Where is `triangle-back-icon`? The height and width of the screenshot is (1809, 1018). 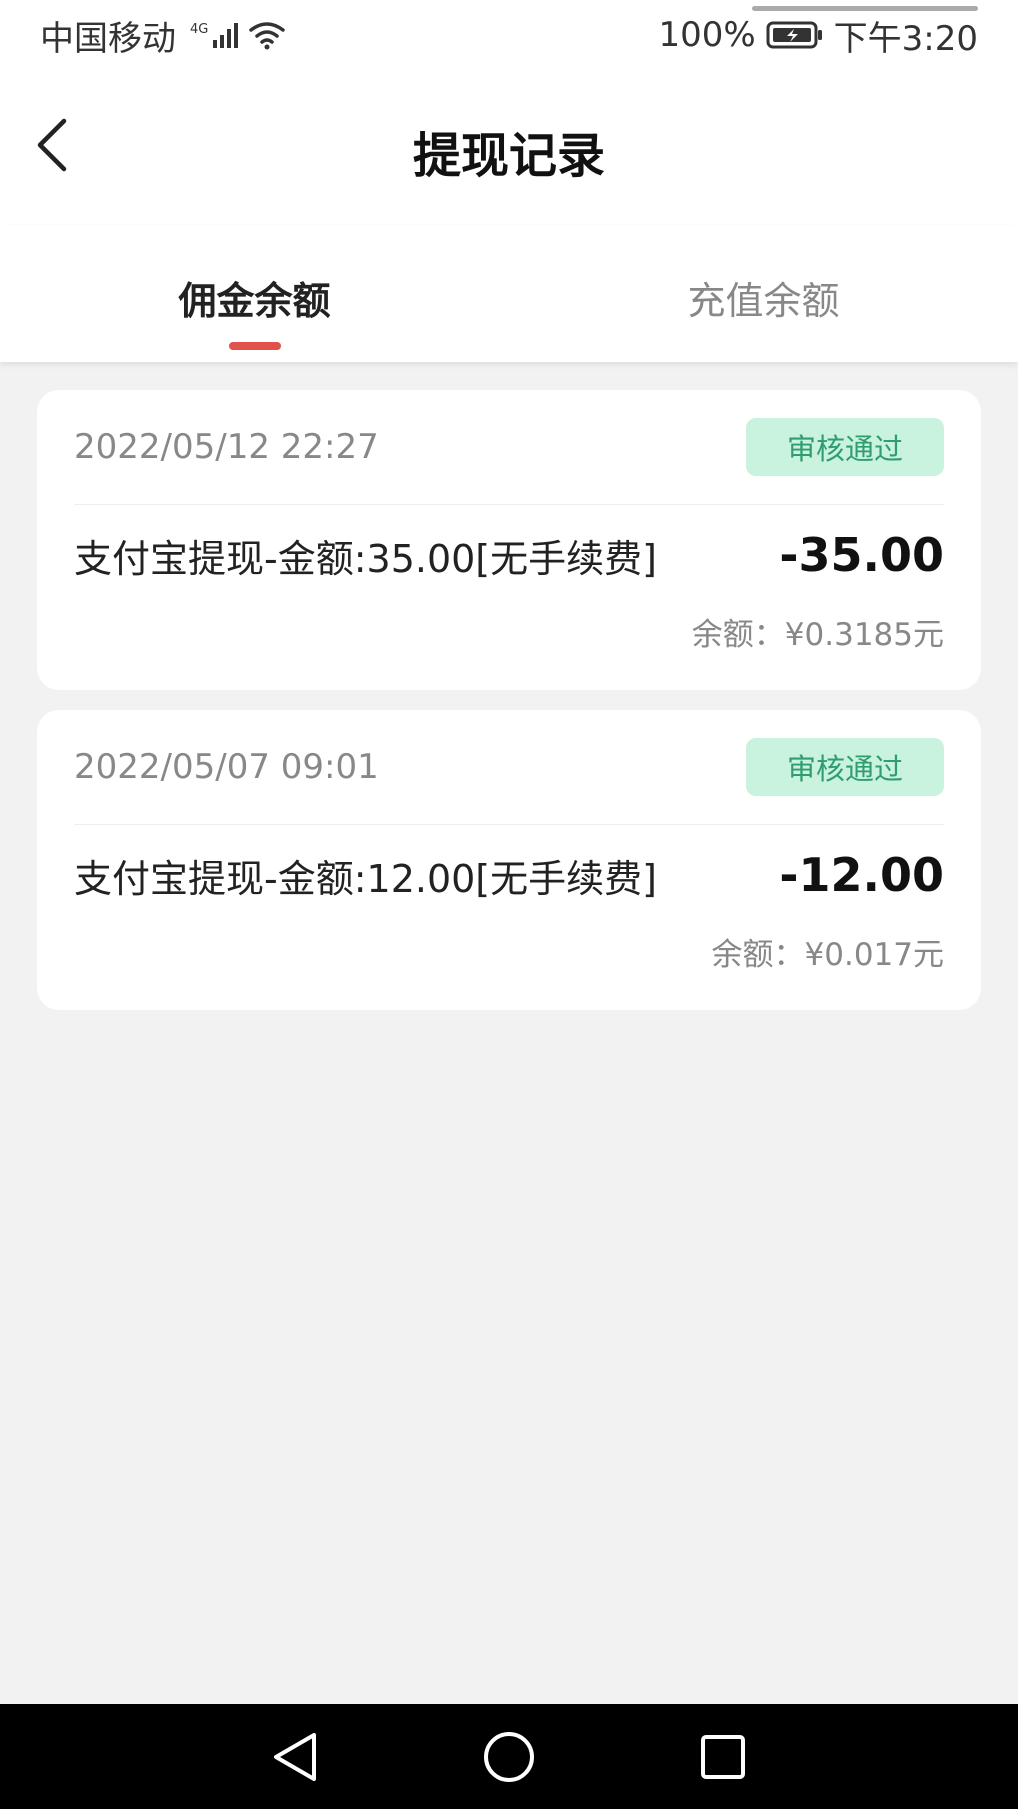 triangle-back-icon is located at coordinates (295, 1756).